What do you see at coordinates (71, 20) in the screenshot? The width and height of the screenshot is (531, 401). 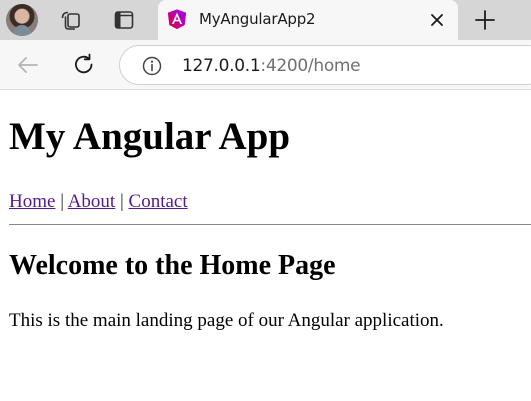 I see `collections-icon` at bounding box center [71, 20].